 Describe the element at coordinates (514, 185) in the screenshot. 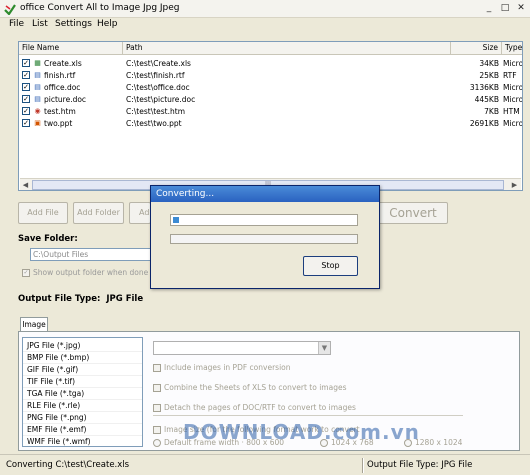

I see `scroll-right-icon: ▶` at that location.